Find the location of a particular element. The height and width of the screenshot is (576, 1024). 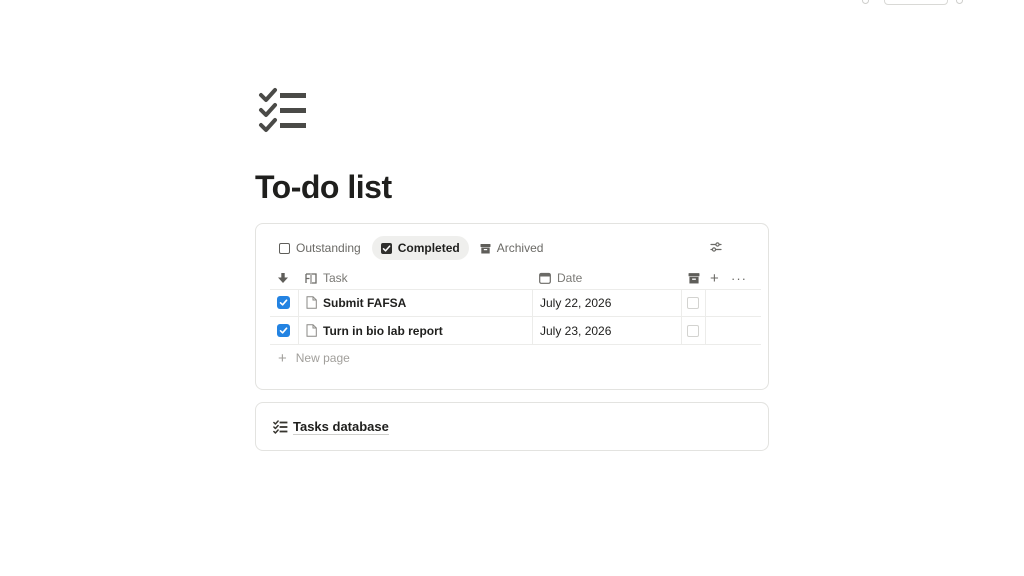

add-property-button: + is located at coordinates (714, 278).